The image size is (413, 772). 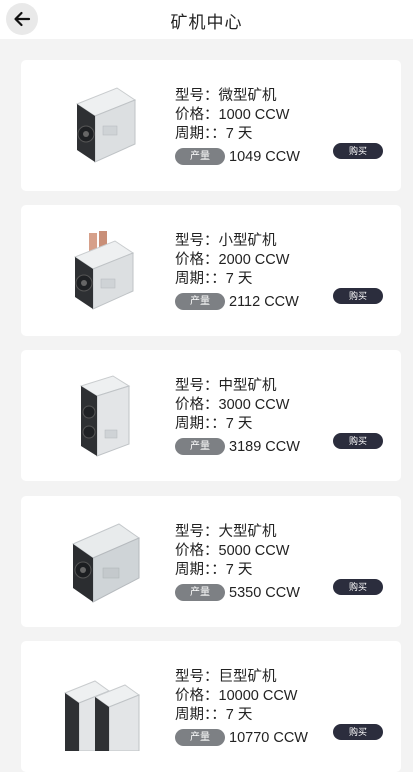 I want to click on model-text: 型号：中型矿机, so click(x=226, y=386).